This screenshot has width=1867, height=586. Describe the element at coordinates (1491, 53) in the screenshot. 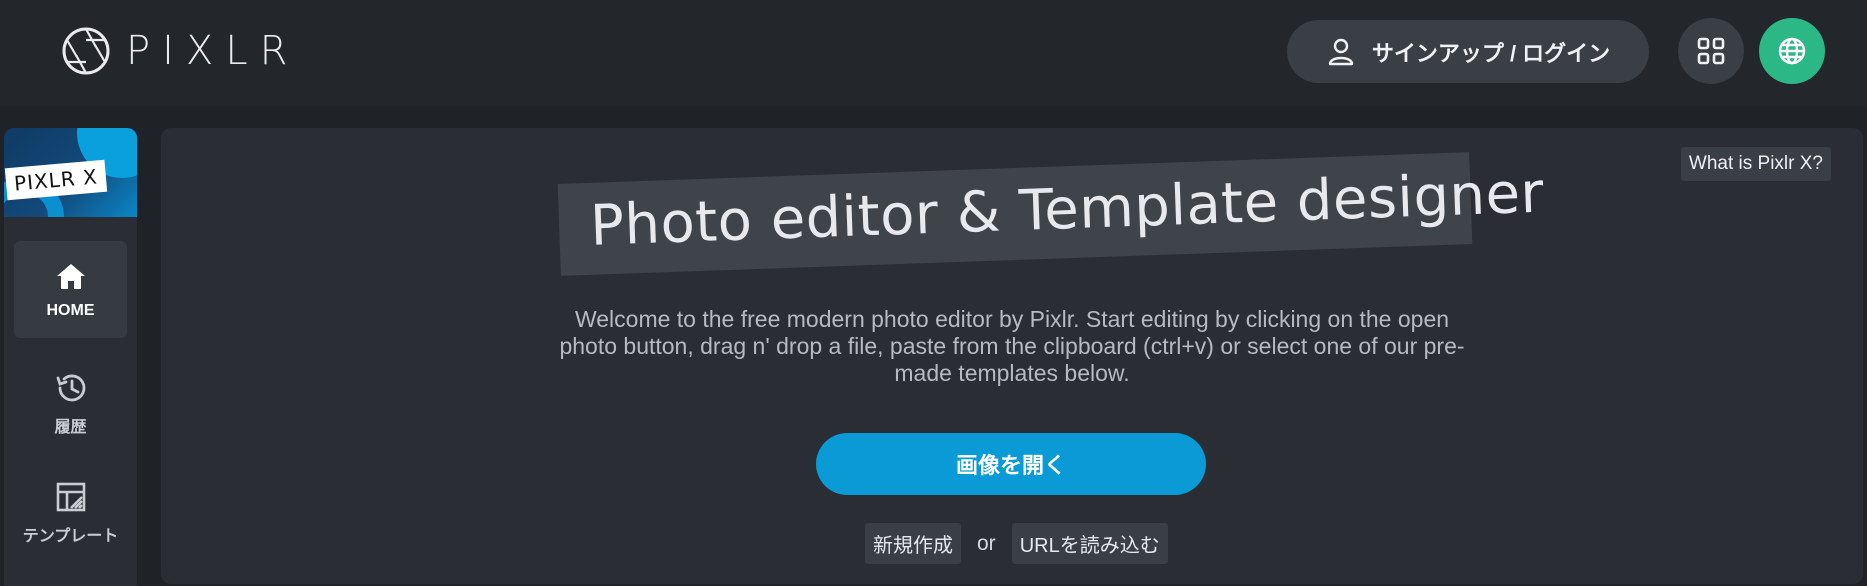

I see `signup-login-label: サインアップ / ログイン` at that location.